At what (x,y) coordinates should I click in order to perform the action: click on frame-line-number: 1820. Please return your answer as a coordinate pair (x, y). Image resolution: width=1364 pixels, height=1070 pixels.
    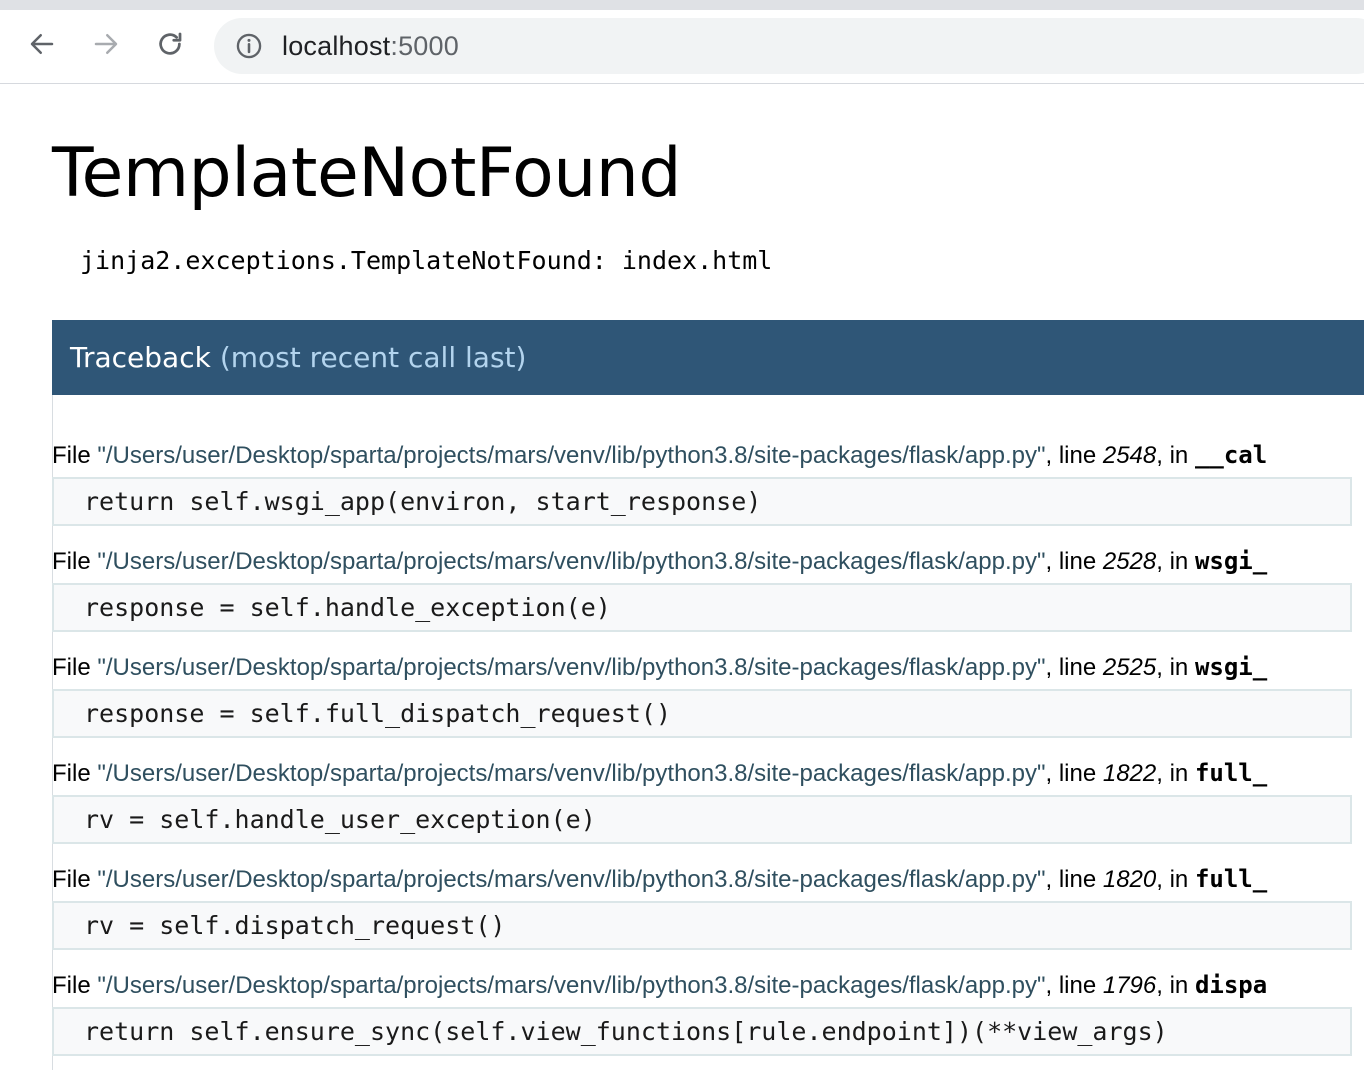
    Looking at the image, I should click on (1129, 879).